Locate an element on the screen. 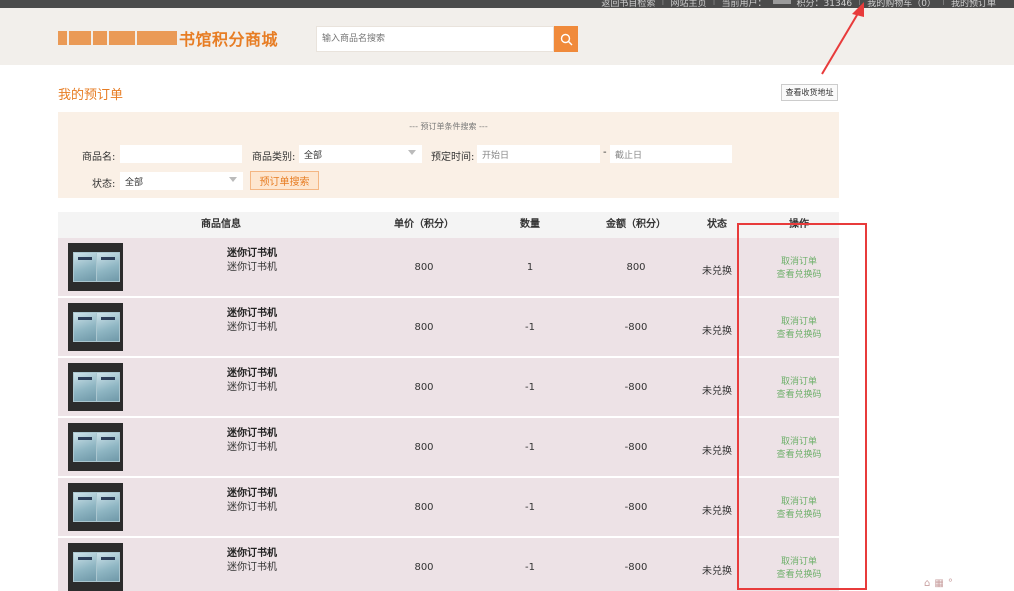 This screenshot has width=1014, height=591. blurred-username is located at coordinates (781, 2).